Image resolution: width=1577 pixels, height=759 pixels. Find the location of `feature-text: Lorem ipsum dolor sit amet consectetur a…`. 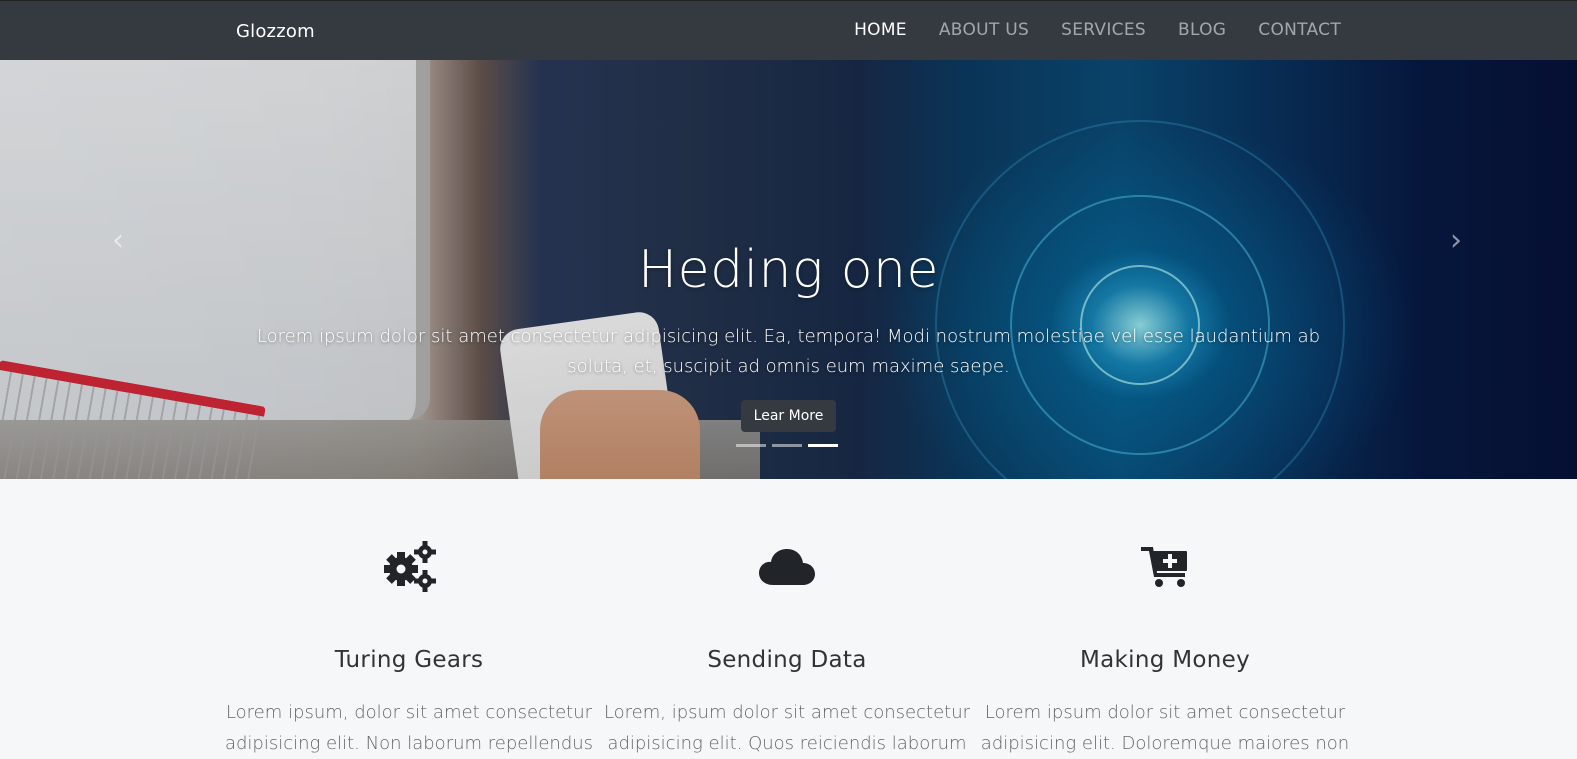

feature-text: Lorem ipsum dolor sit amet consectetur a… is located at coordinates (1165, 728).